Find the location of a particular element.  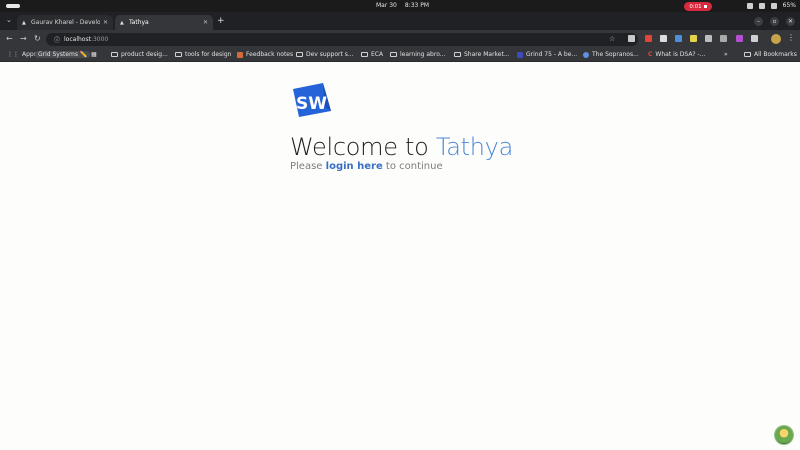

reload-icon: ↻ is located at coordinates (37, 38).